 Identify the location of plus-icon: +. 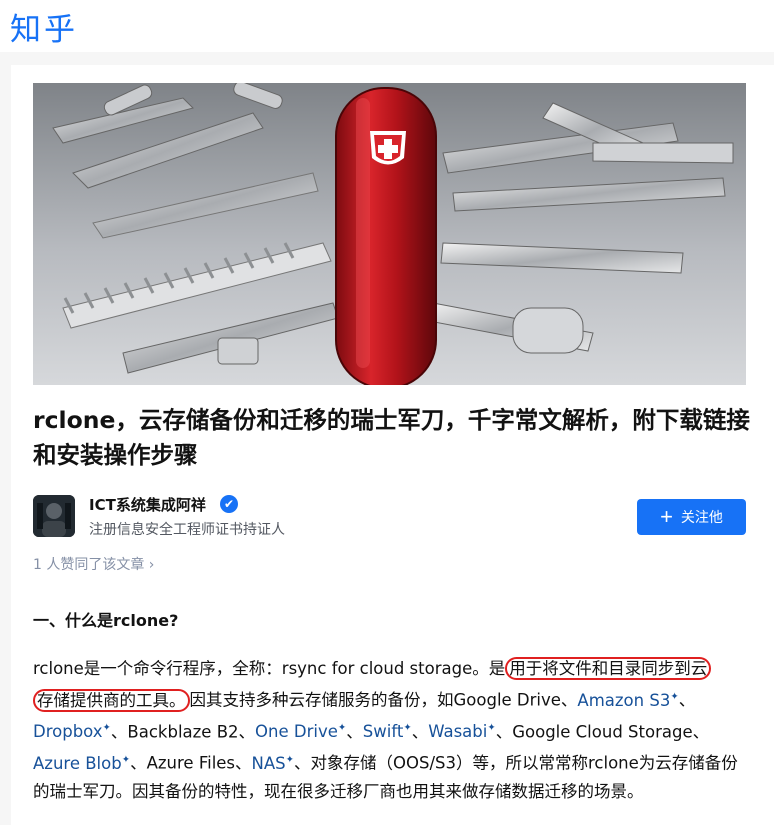
(666, 516).